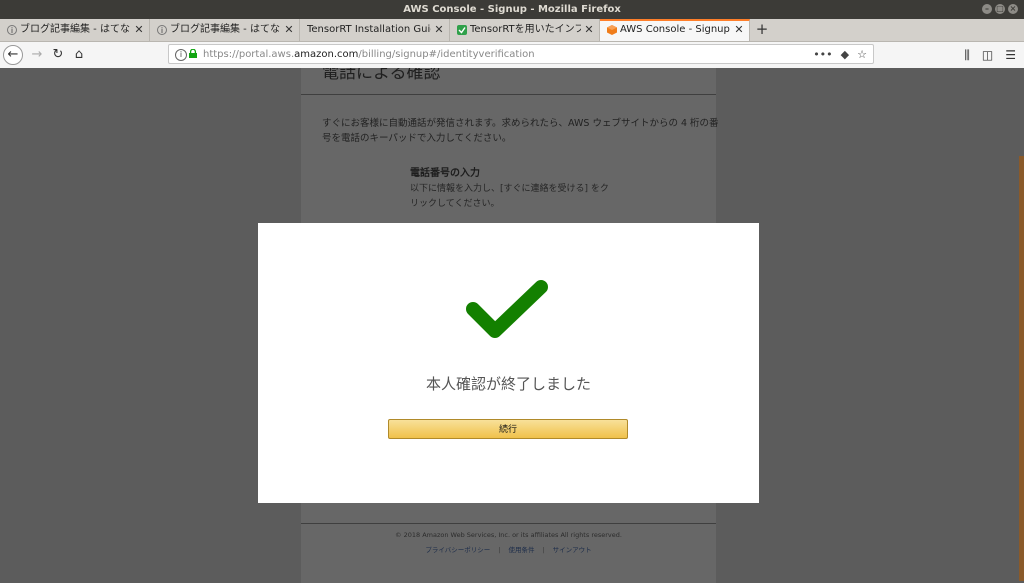 This screenshot has width=1024, height=583. What do you see at coordinates (381, 75) in the screenshot?
I see `page-heading: 電話による確認` at bounding box center [381, 75].